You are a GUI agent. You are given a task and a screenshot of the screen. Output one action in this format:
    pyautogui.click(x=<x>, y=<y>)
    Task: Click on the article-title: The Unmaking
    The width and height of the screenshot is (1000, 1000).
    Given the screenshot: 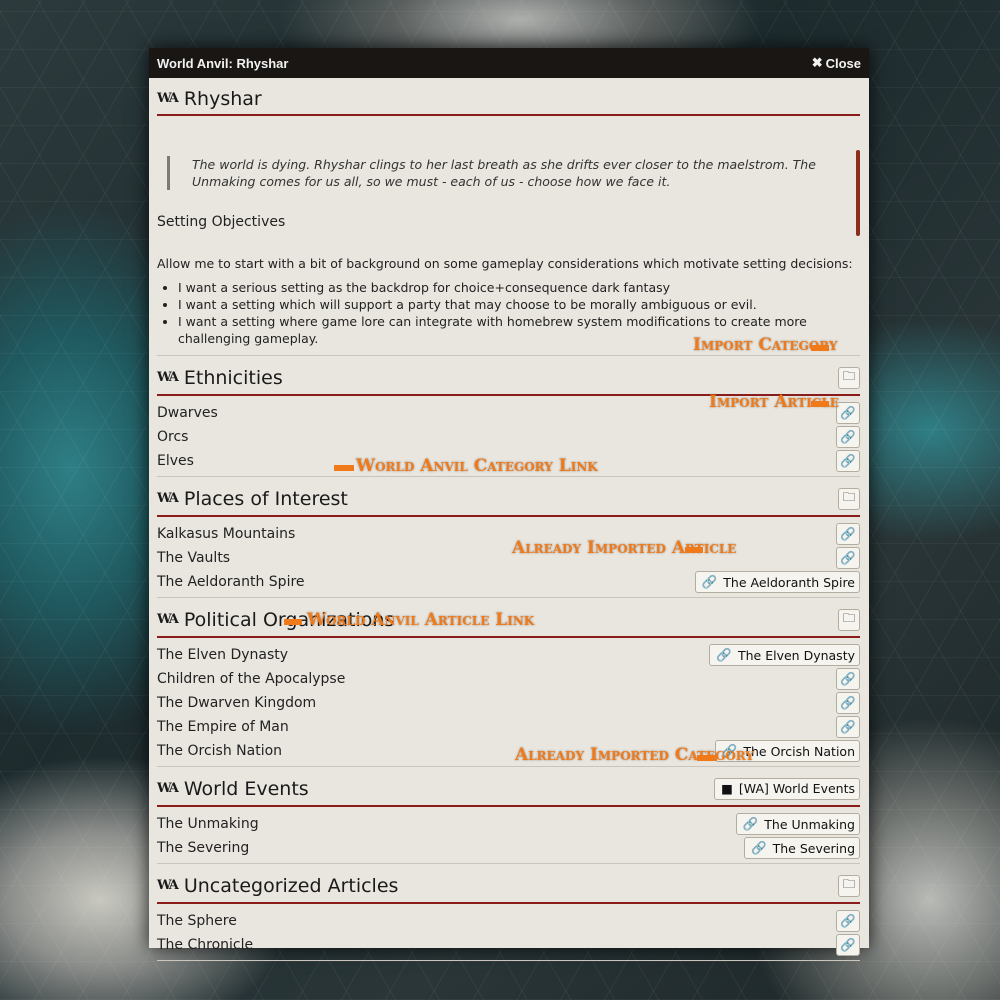 What is the action you would take?
    pyautogui.click(x=208, y=824)
    